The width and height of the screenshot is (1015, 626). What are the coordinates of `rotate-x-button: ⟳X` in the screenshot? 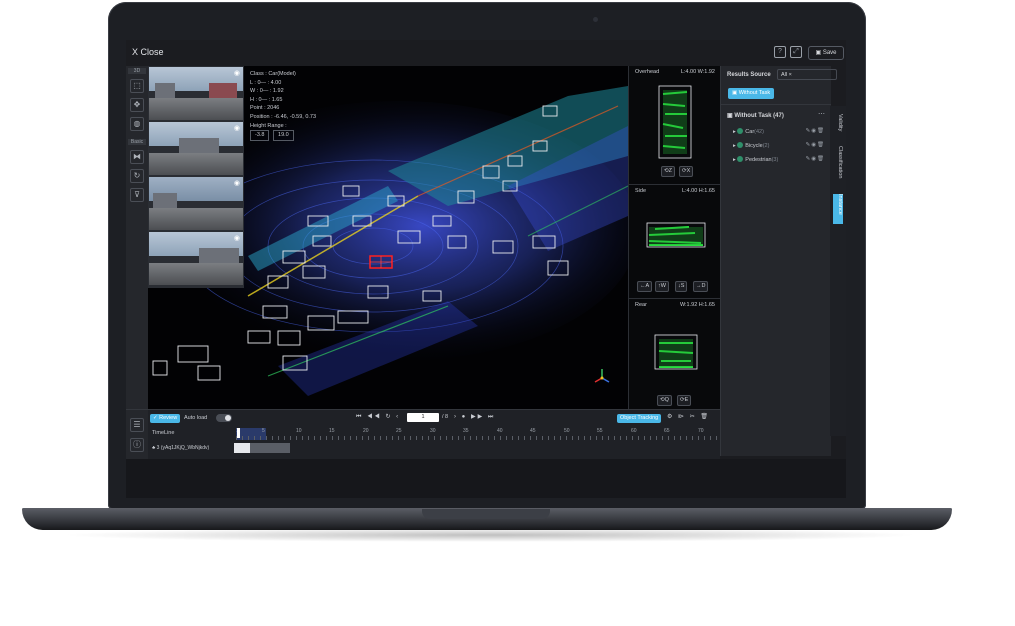 It's located at (686, 171).